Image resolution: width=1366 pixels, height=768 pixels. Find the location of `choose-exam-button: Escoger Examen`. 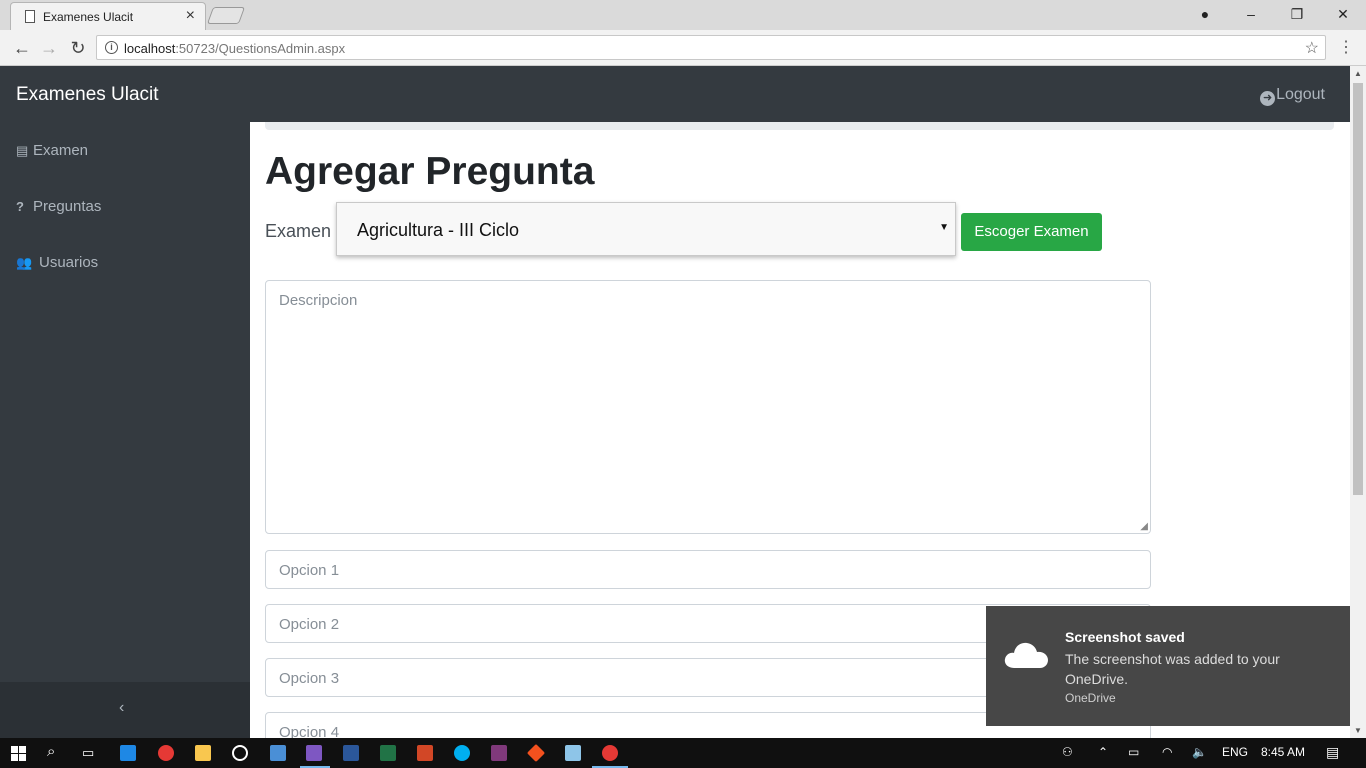

choose-exam-button: Escoger Examen is located at coordinates (1031, 232).